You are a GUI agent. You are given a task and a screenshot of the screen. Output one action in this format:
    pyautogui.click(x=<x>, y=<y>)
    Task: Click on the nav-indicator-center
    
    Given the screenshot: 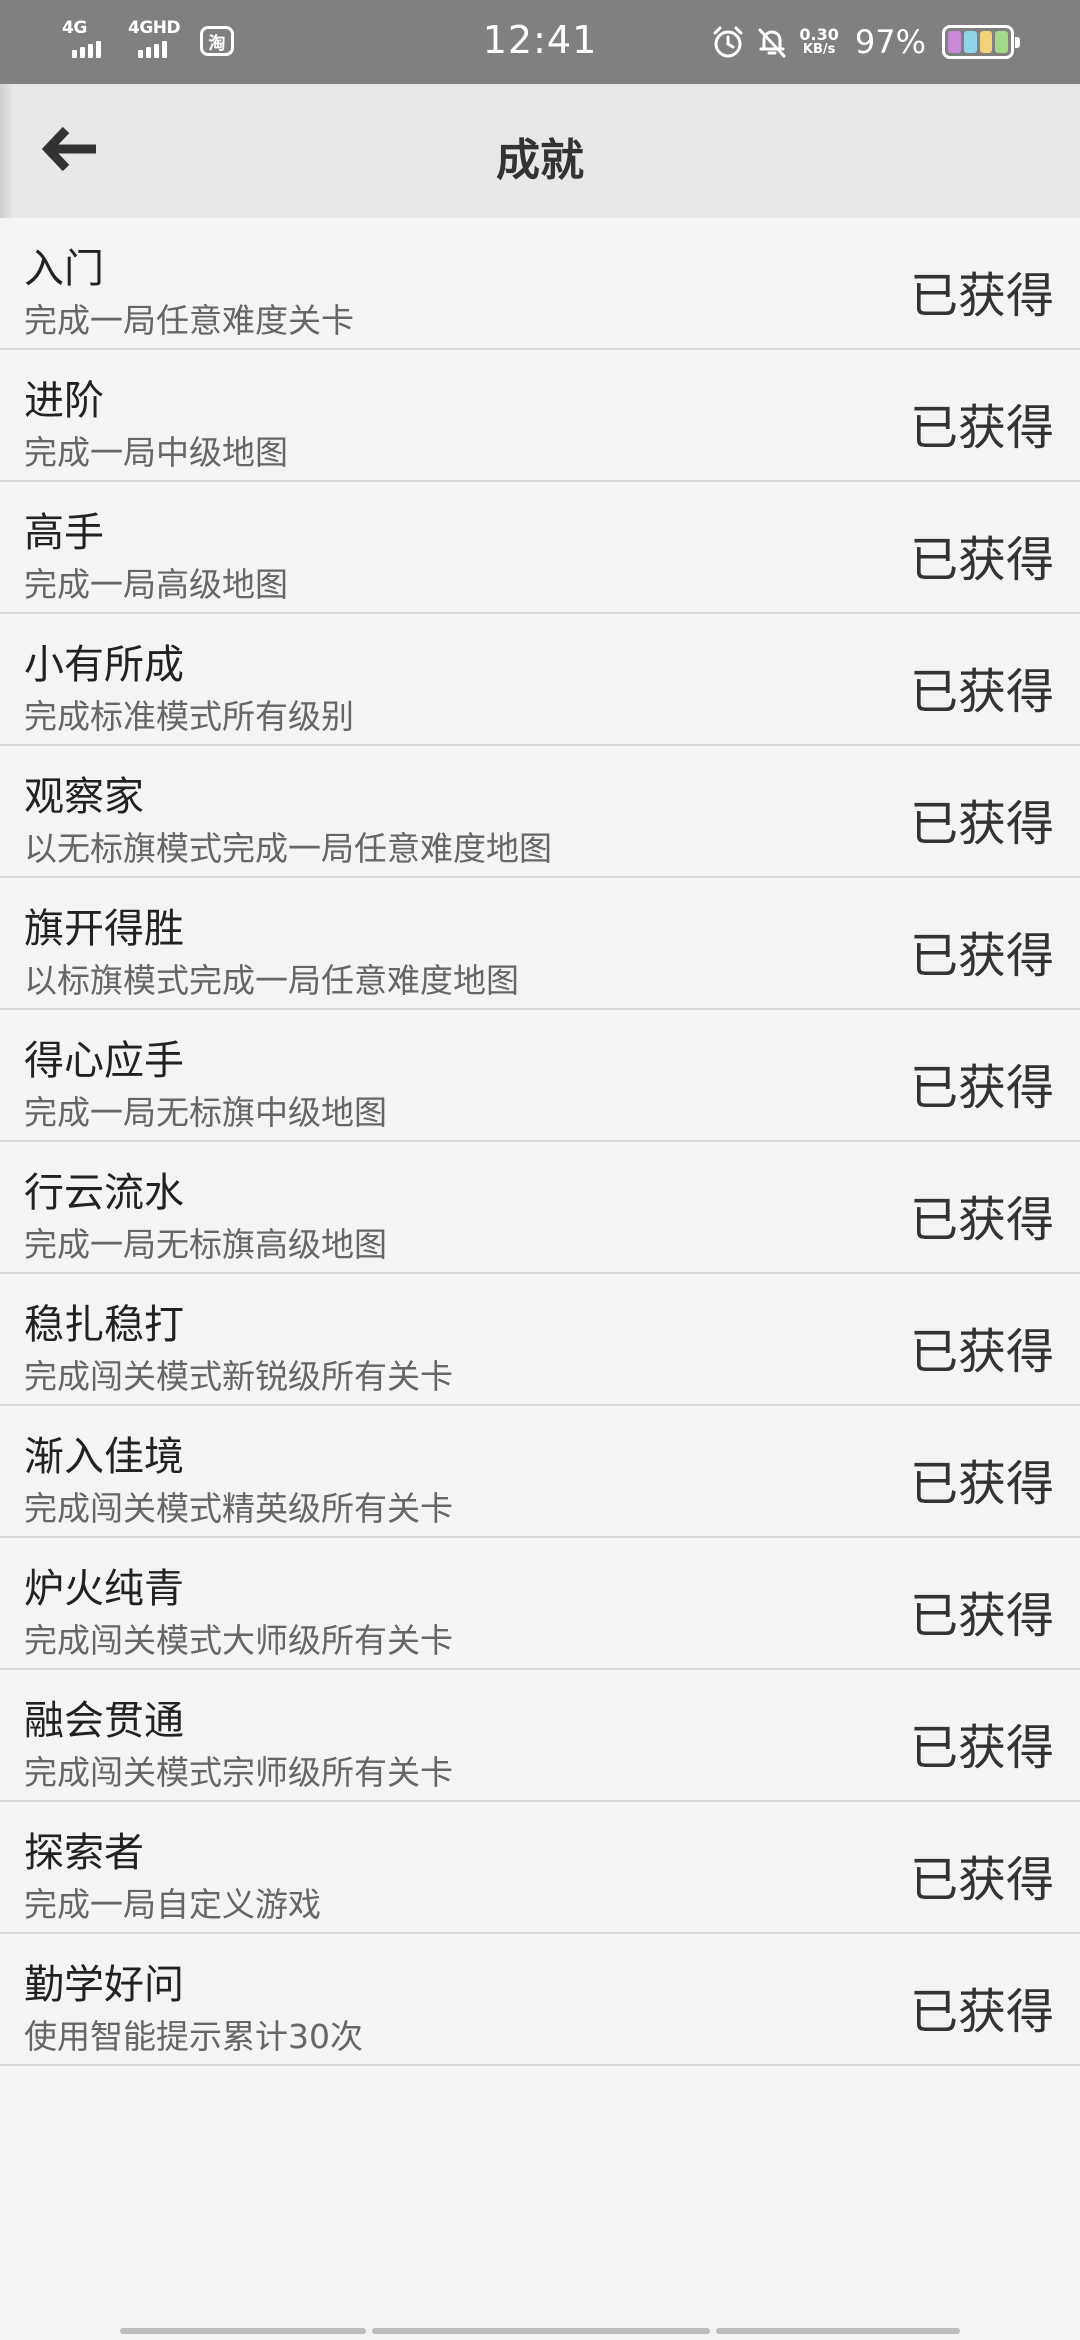 What is the action you would take?
    pyautogui.click(x=541, y=2331)
    